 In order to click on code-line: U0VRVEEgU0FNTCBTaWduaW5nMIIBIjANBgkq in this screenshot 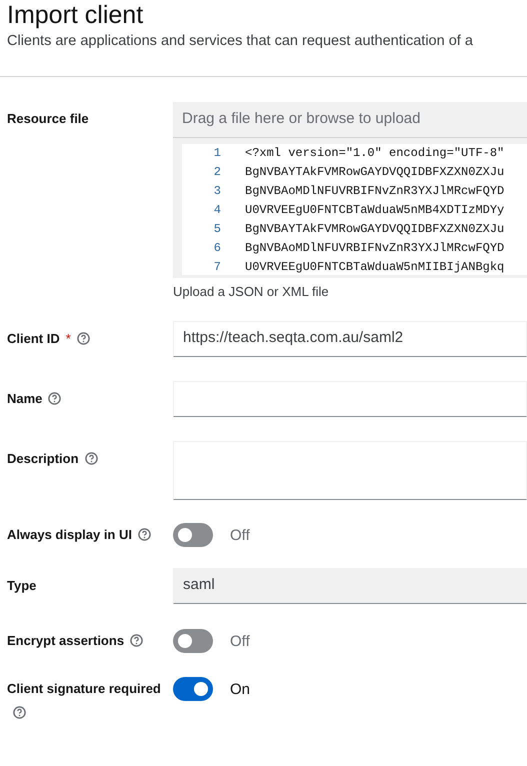, I will do `click(374, 267)`.